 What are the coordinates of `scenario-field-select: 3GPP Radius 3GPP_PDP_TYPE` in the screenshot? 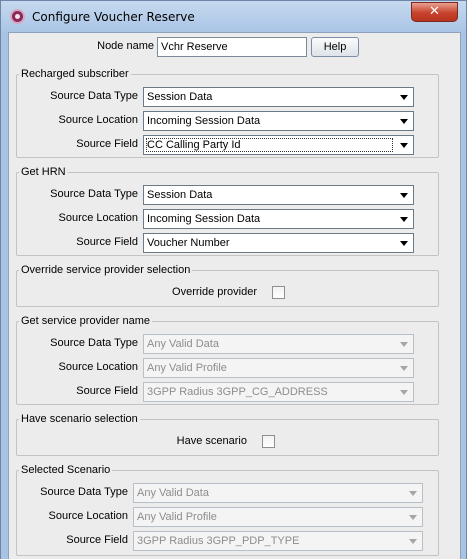 It's located at (278, 541).